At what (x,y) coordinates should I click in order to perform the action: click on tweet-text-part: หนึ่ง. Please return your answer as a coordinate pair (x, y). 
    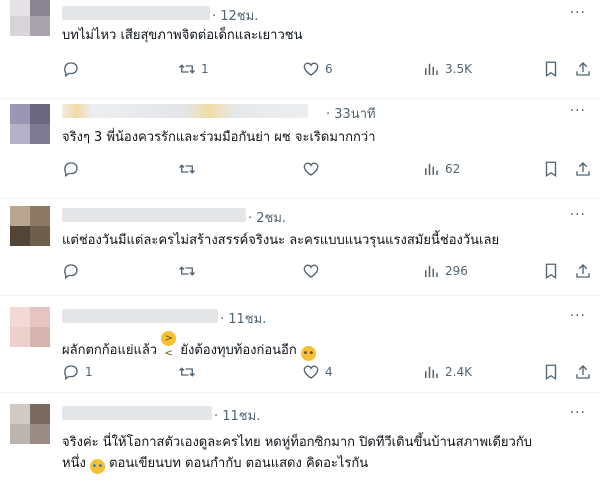
    Looking at the image, I should click on (74, 463).